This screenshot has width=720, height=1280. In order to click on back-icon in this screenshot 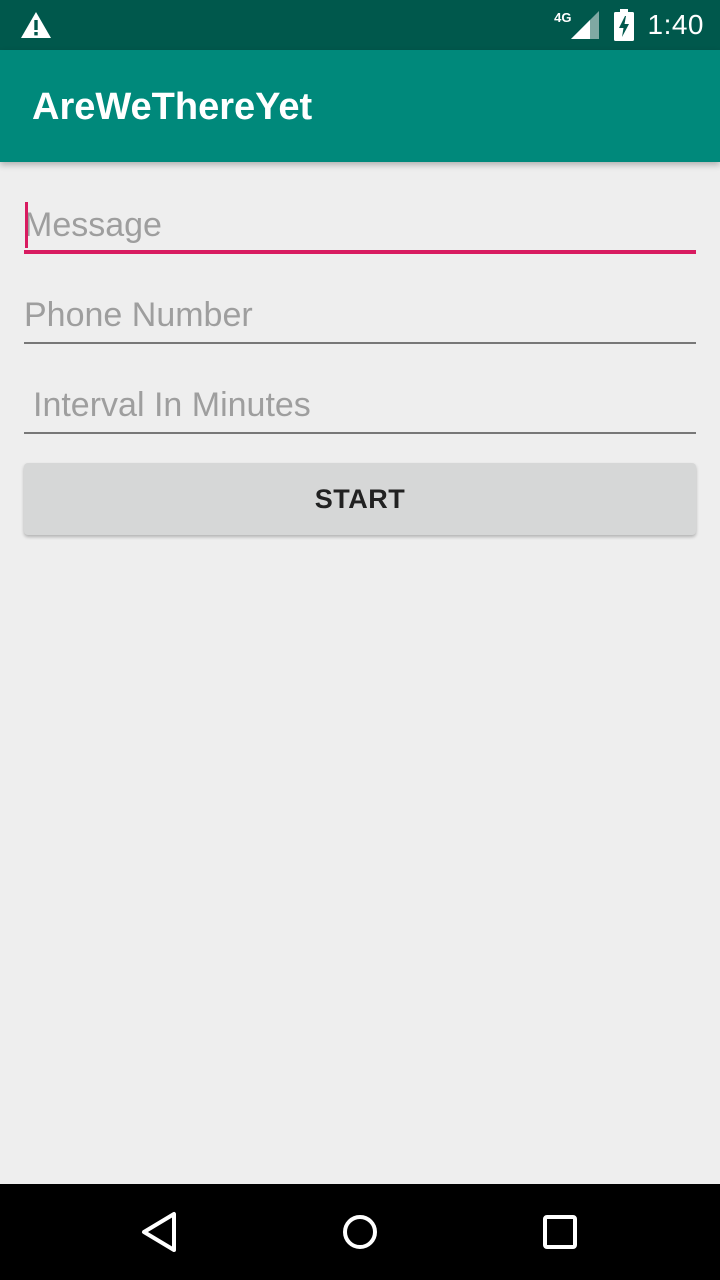, I will do `click(160, 1232)`.